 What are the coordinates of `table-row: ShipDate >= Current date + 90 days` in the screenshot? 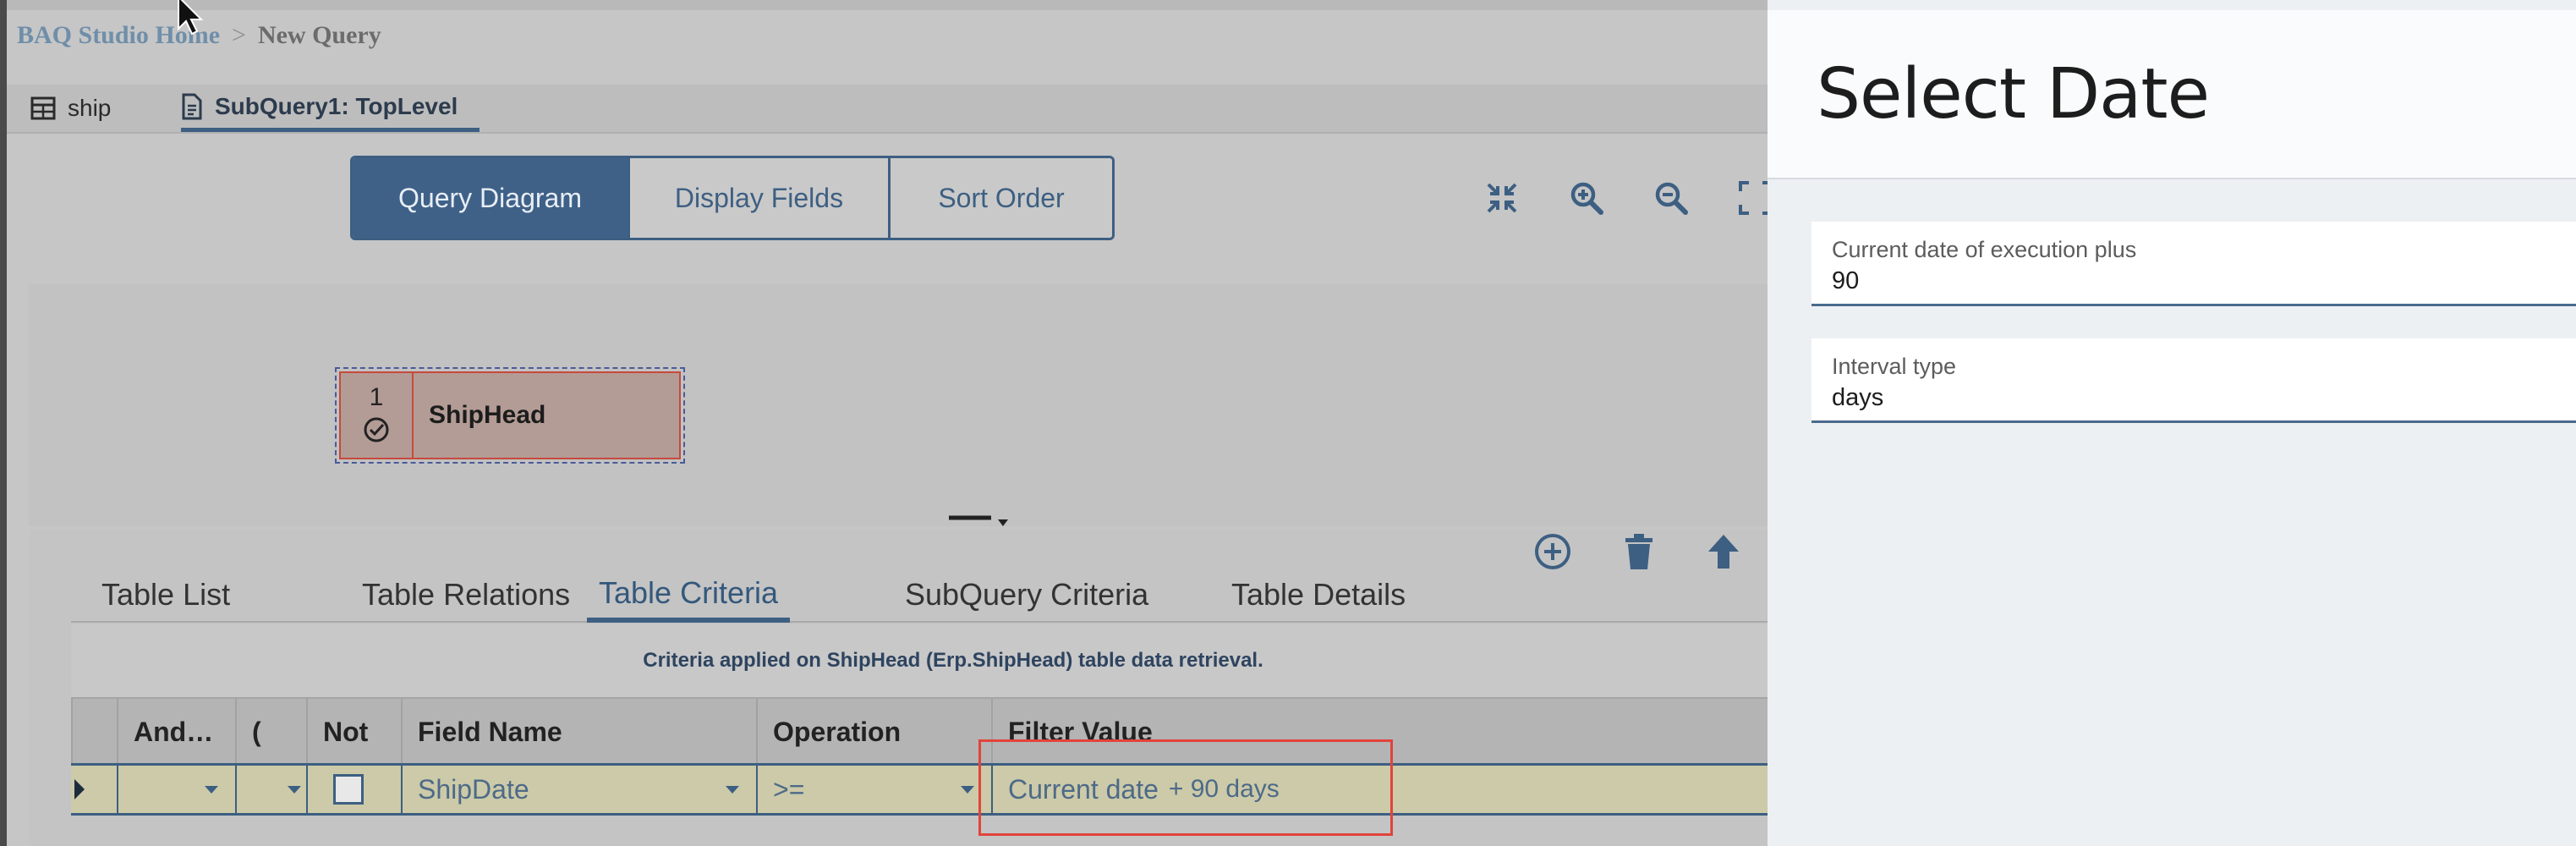 It's located at (919, 789).